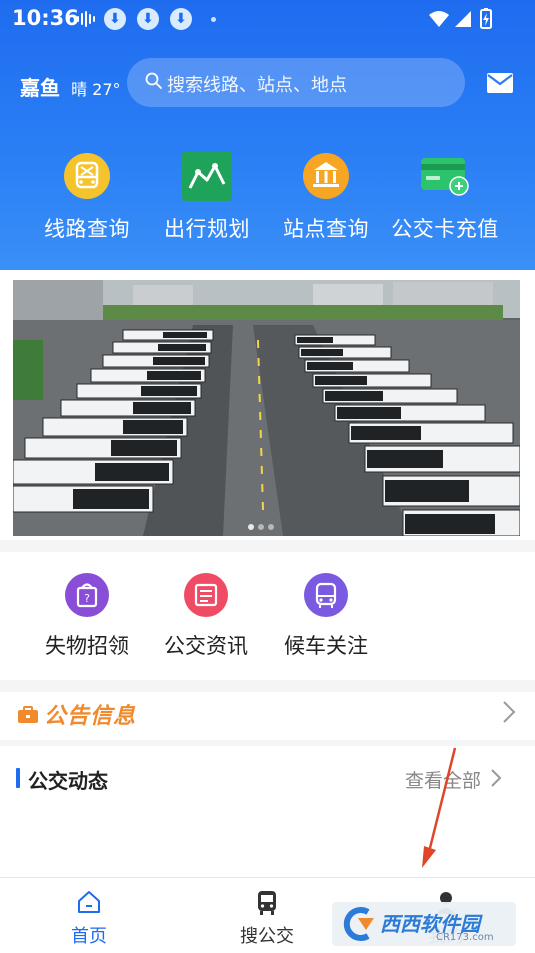  Describe the element at coordinates (153, 80) in the screenshot. I see `search-icon` at that location.